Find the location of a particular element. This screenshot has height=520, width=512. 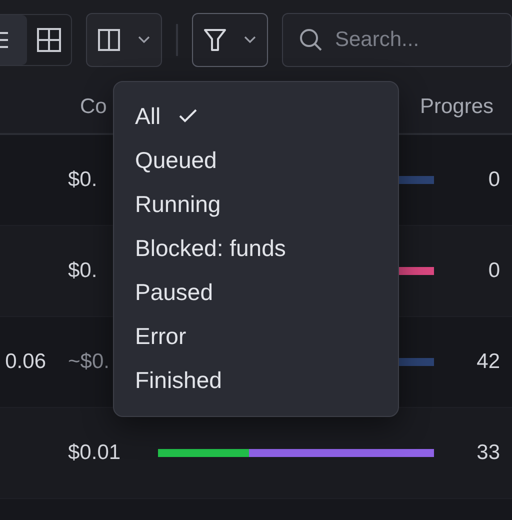

menu-item: Paused is located at coordinates (256, 292).